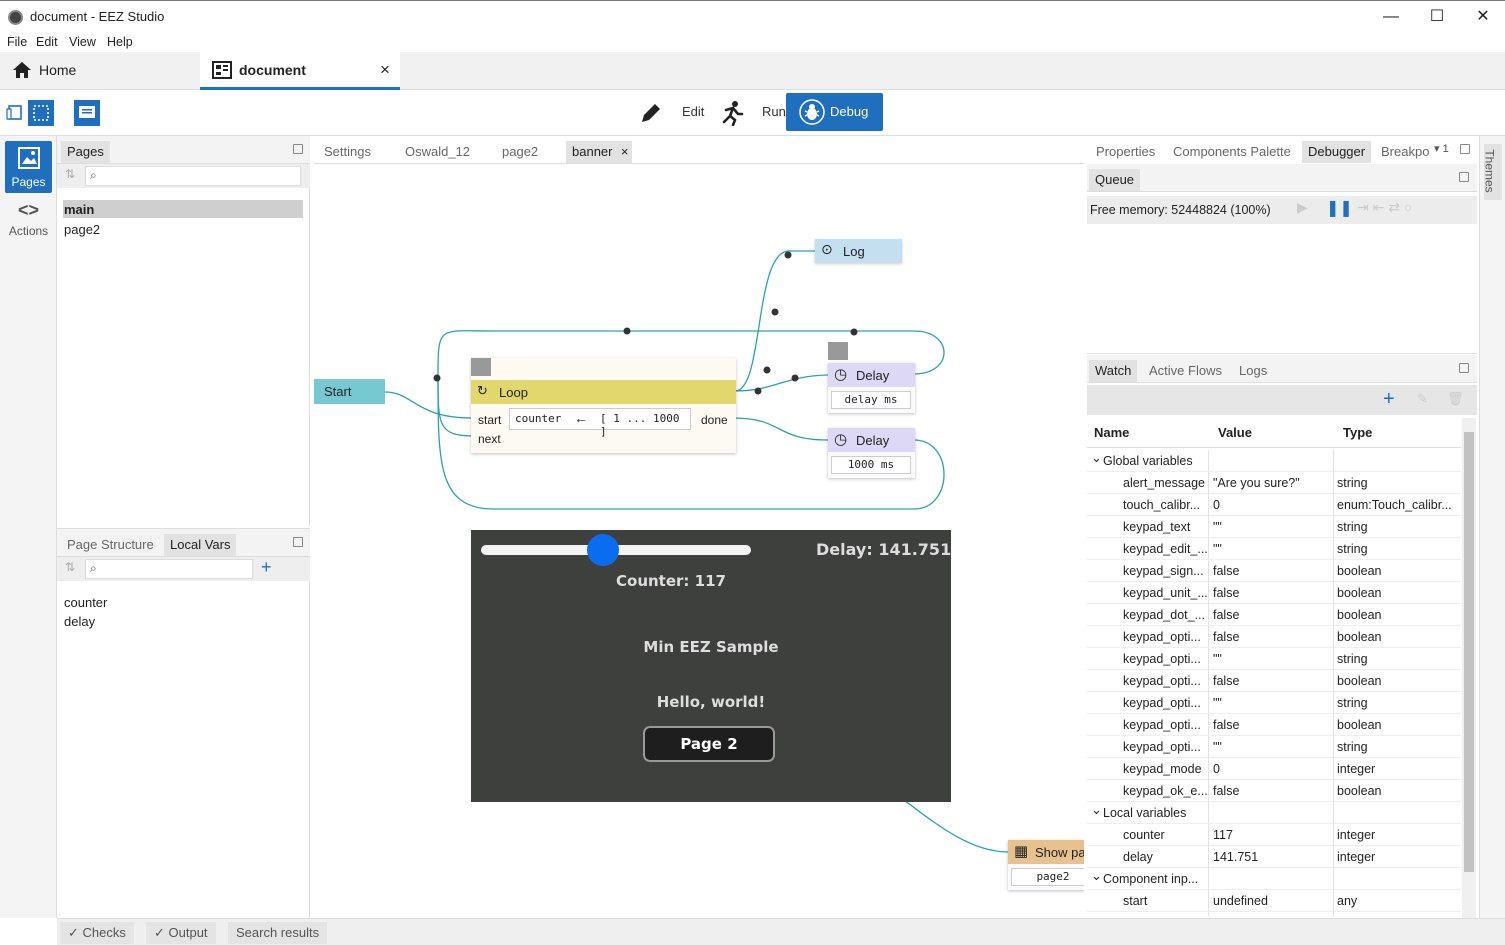 The image size is (1505, 945). Describe the element at coordinates (1235, 432) in the screenshot. I see `column-value-header: Value` at that location.